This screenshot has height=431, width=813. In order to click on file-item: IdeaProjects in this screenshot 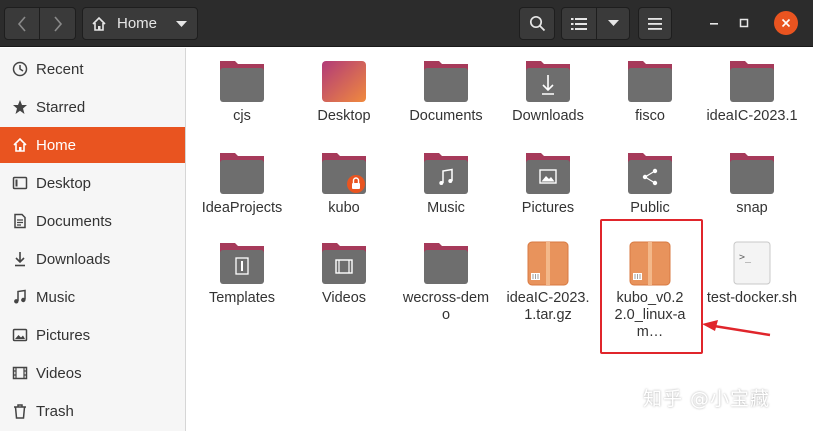, I will do `click(242, 183)`.